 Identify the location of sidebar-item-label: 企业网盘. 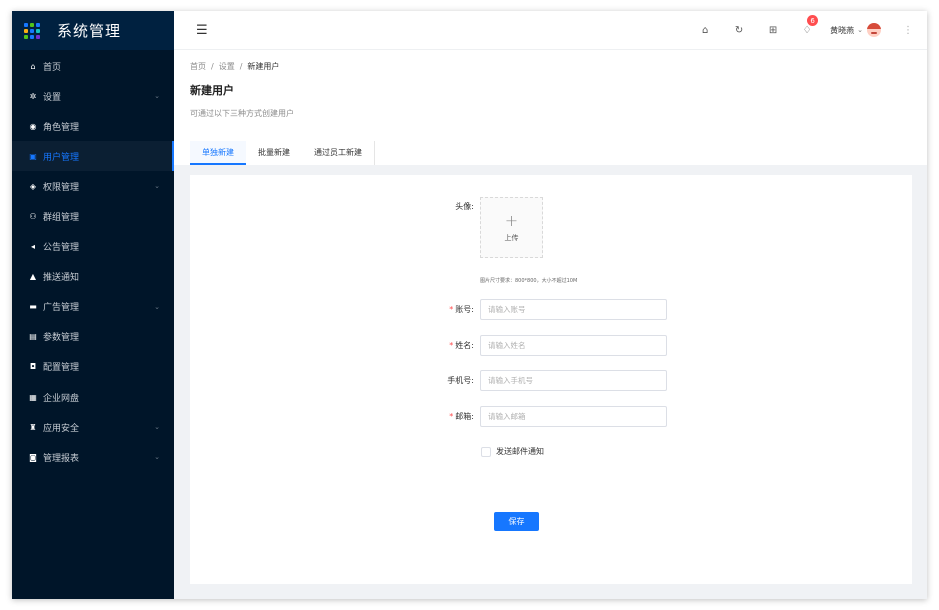
(61, 398).